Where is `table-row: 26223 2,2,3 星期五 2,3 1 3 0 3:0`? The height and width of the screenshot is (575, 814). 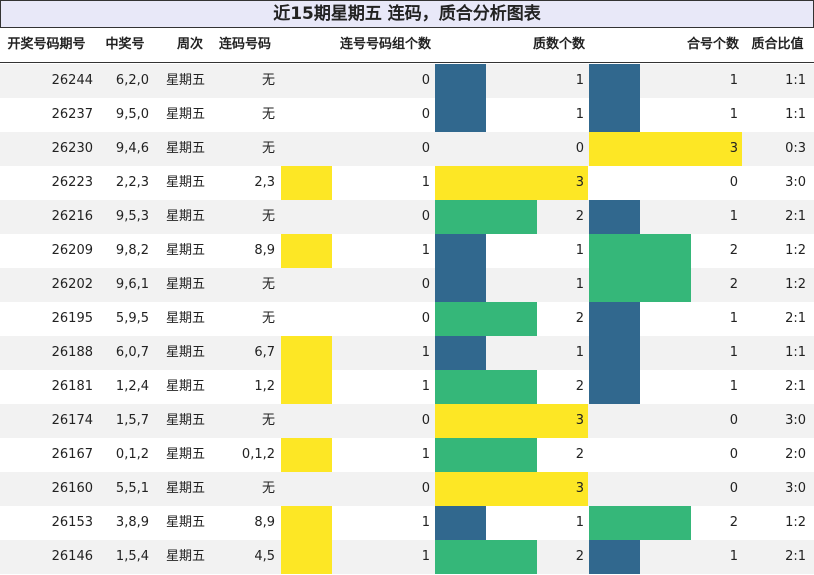
table-row: 26223 2,2,3 星期五 2,3 1 3 0 3:0 is located at coordinates (407, 183).